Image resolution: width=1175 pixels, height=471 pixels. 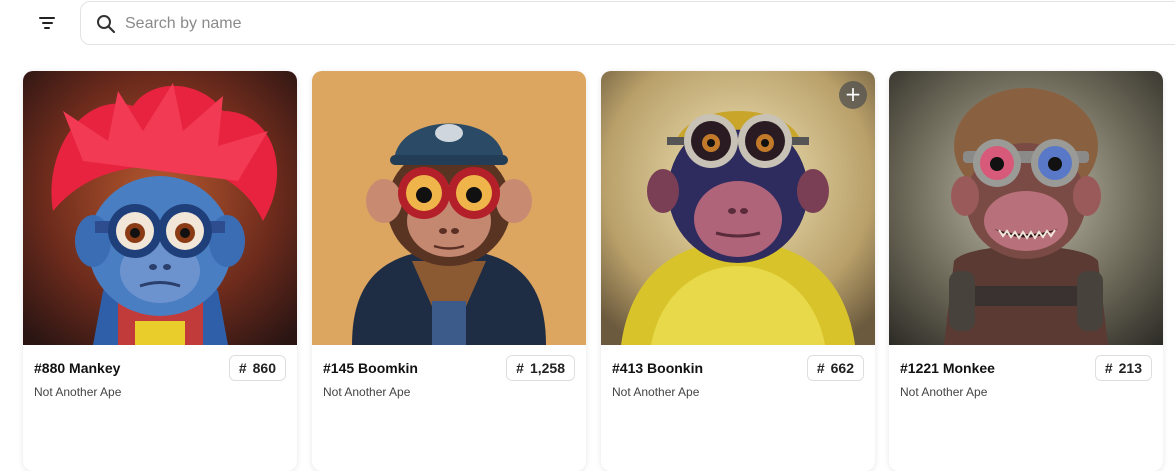 I want to click on search-icon, so click(x=106, y=24).